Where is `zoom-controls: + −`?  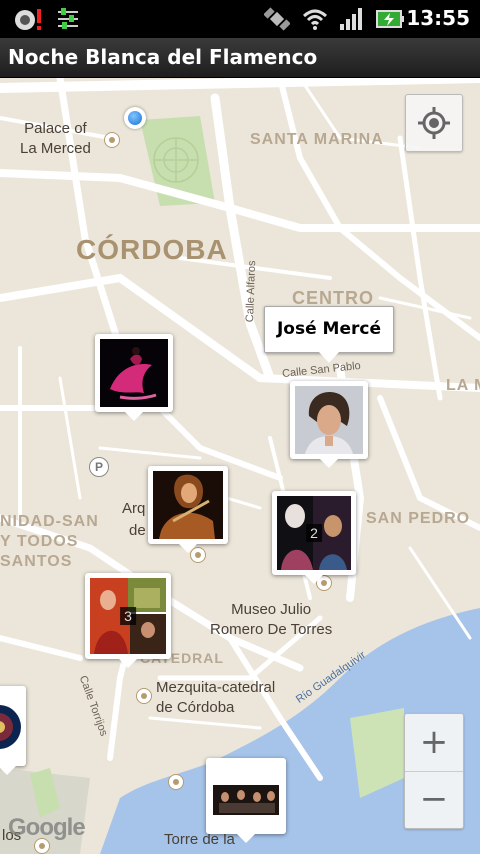 zoom-controls: + − is located at coordinates (434, 771).